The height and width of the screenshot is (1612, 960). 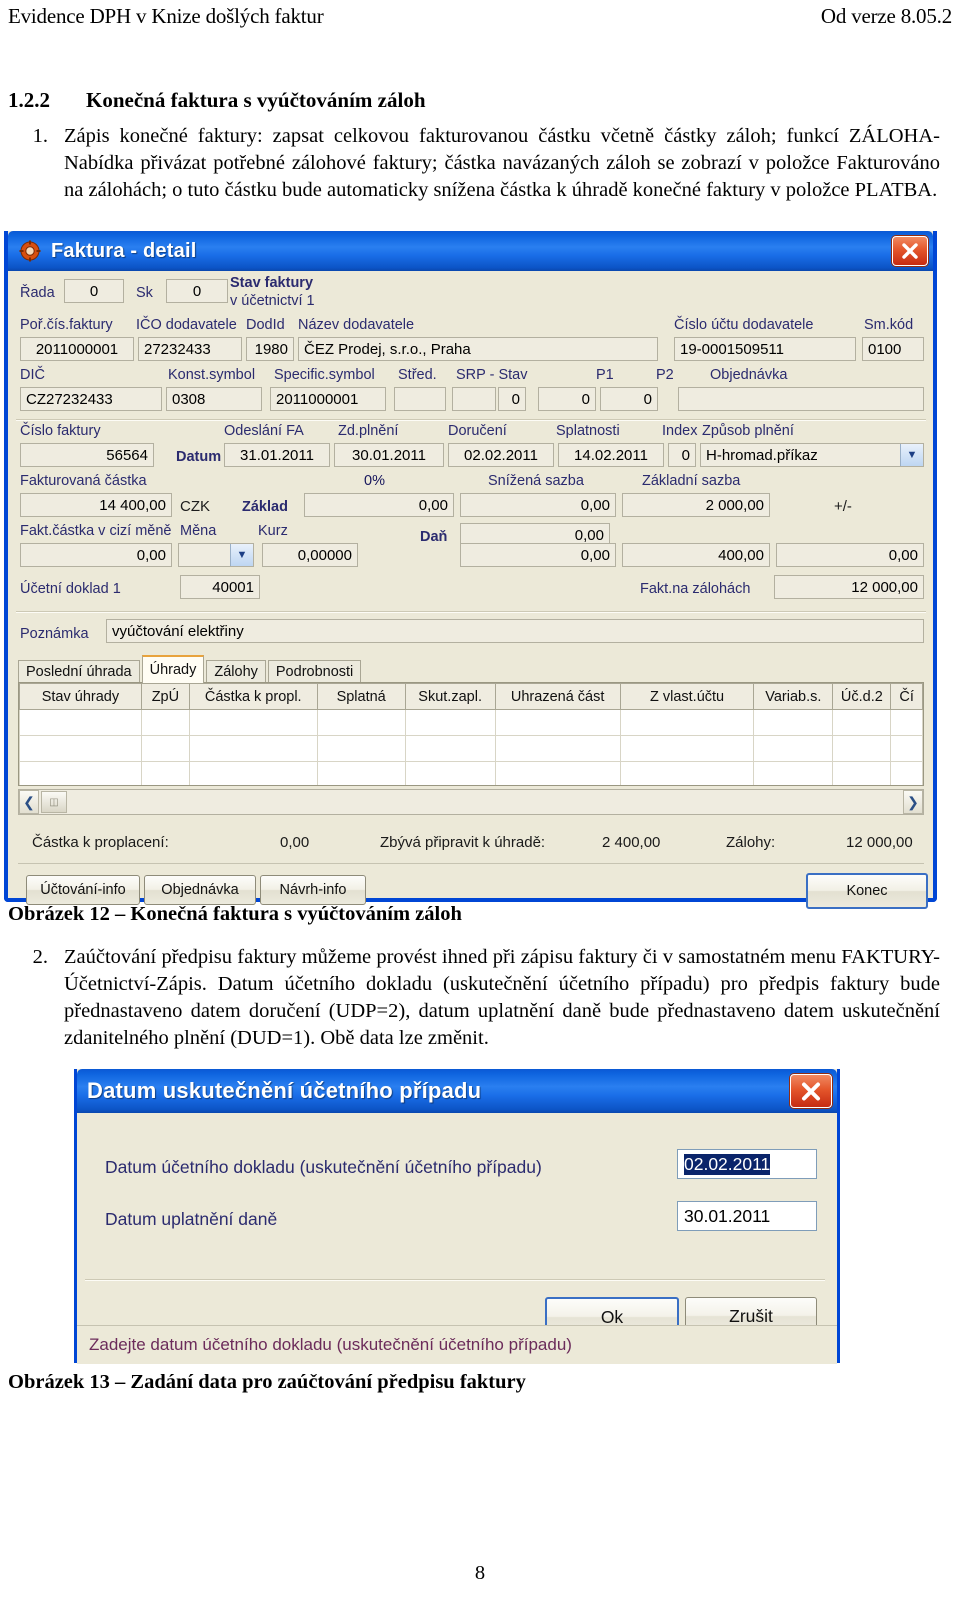 I want to click on dan-snizena-input: 0,00, so click(x=538, y=555).